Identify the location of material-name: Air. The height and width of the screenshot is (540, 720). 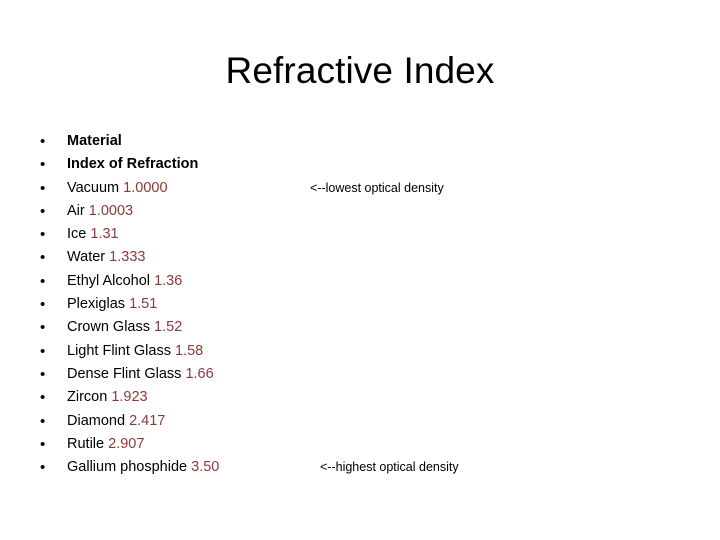
(76, 210).